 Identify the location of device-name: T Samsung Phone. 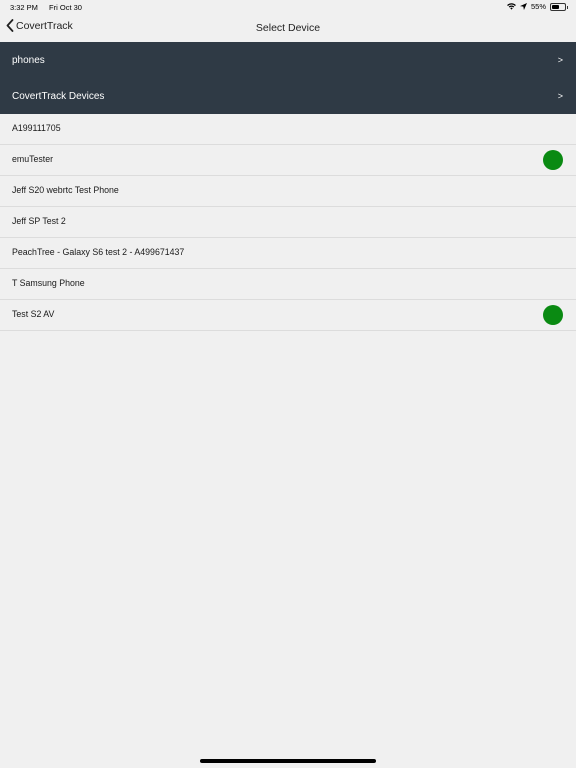
(48, 283).